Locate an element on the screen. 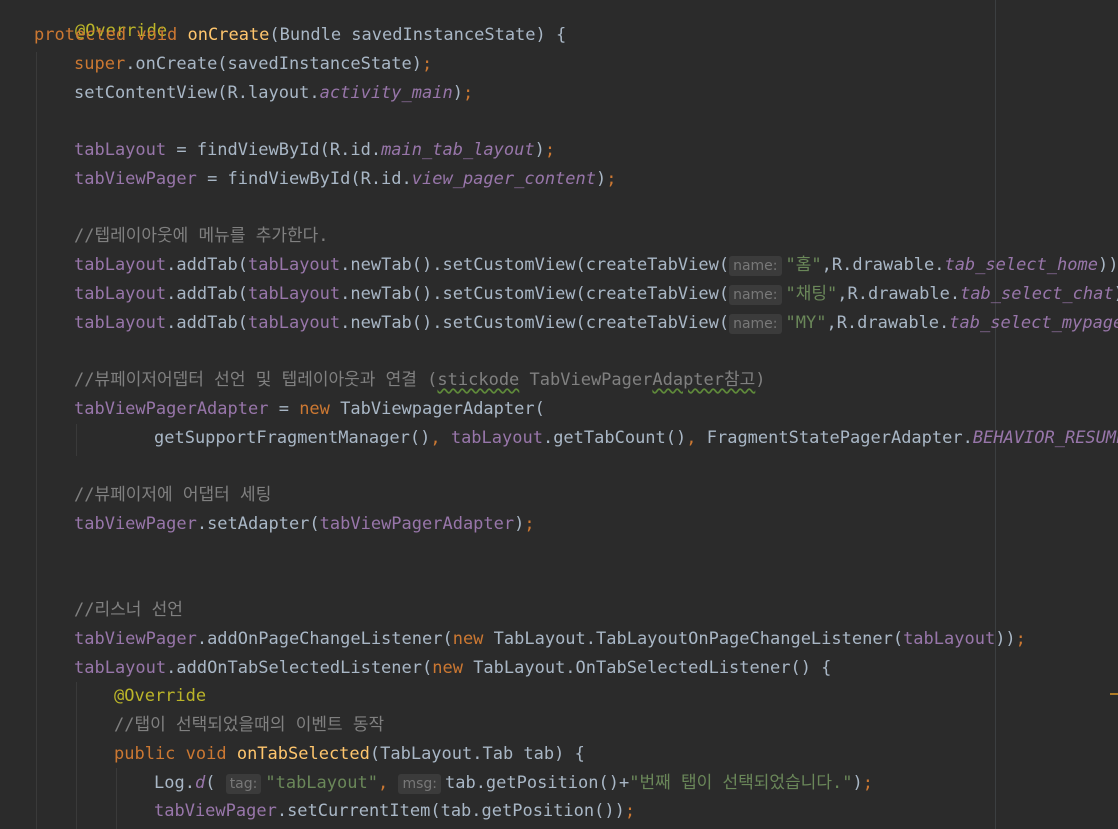 Image resolution: width=1118 pixels, height=829 pixels. code-line: //탭이 선택되었을때의 이벤트 동작 is located at coordinates (249, 725).